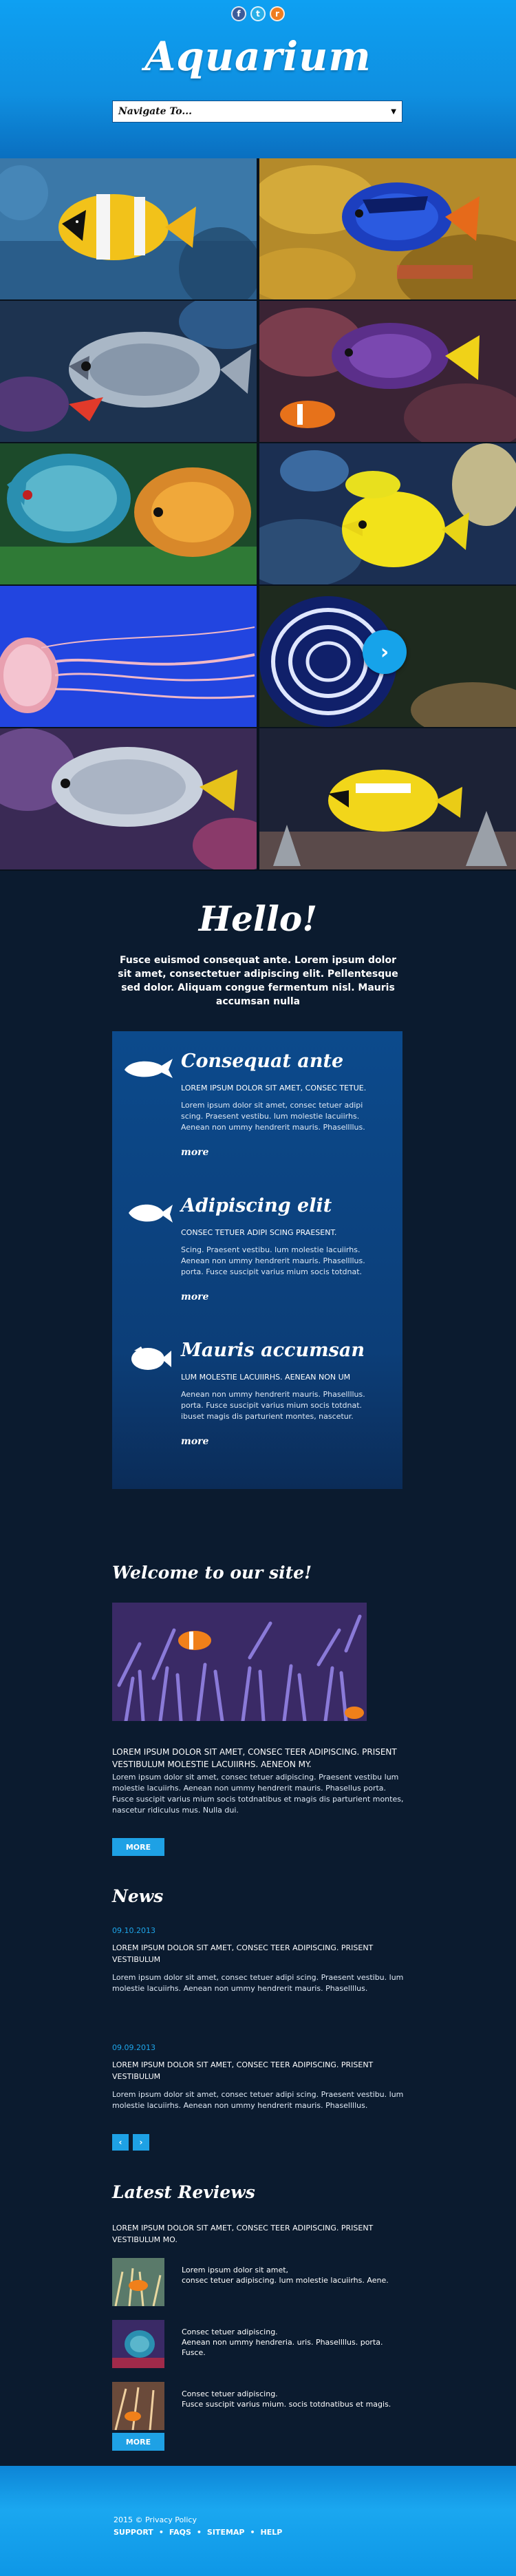 This screenshot has width=516, height=2576. I want to click on silver-fish-image, so click(128, 799).